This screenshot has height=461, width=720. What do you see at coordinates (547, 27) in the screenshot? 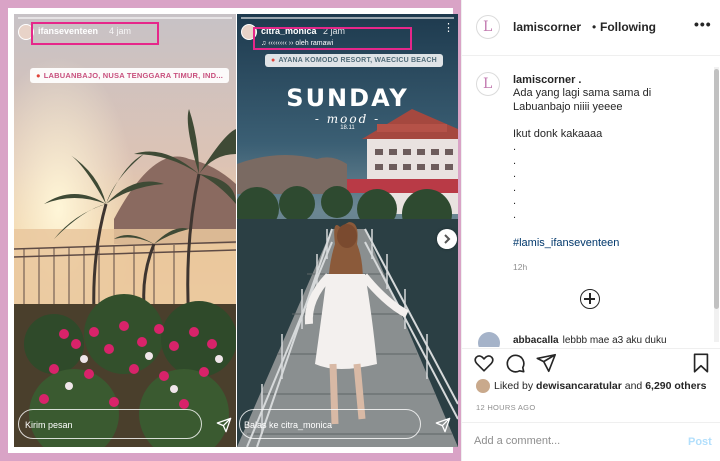
I see `author-username: lamiscorner` at bounding box center [547, 27].